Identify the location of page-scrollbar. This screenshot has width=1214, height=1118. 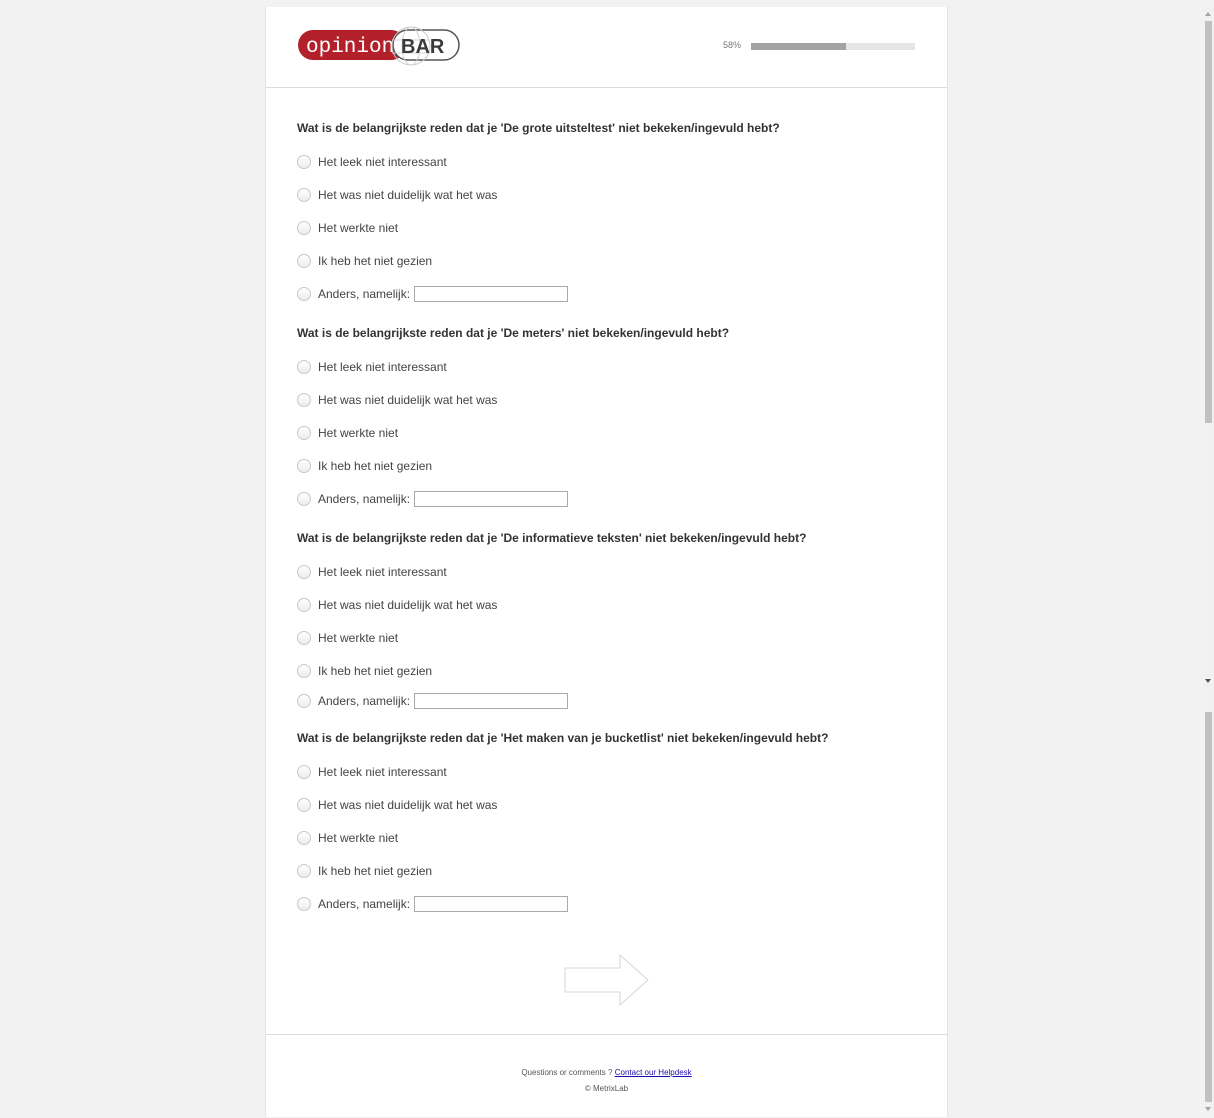
(1208, 562).